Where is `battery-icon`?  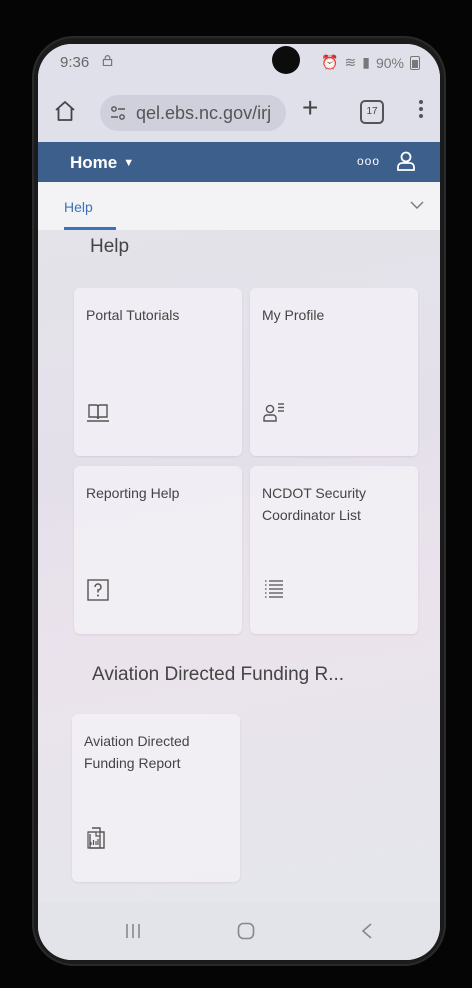 battery-icon is located at coordinates (415, 62).